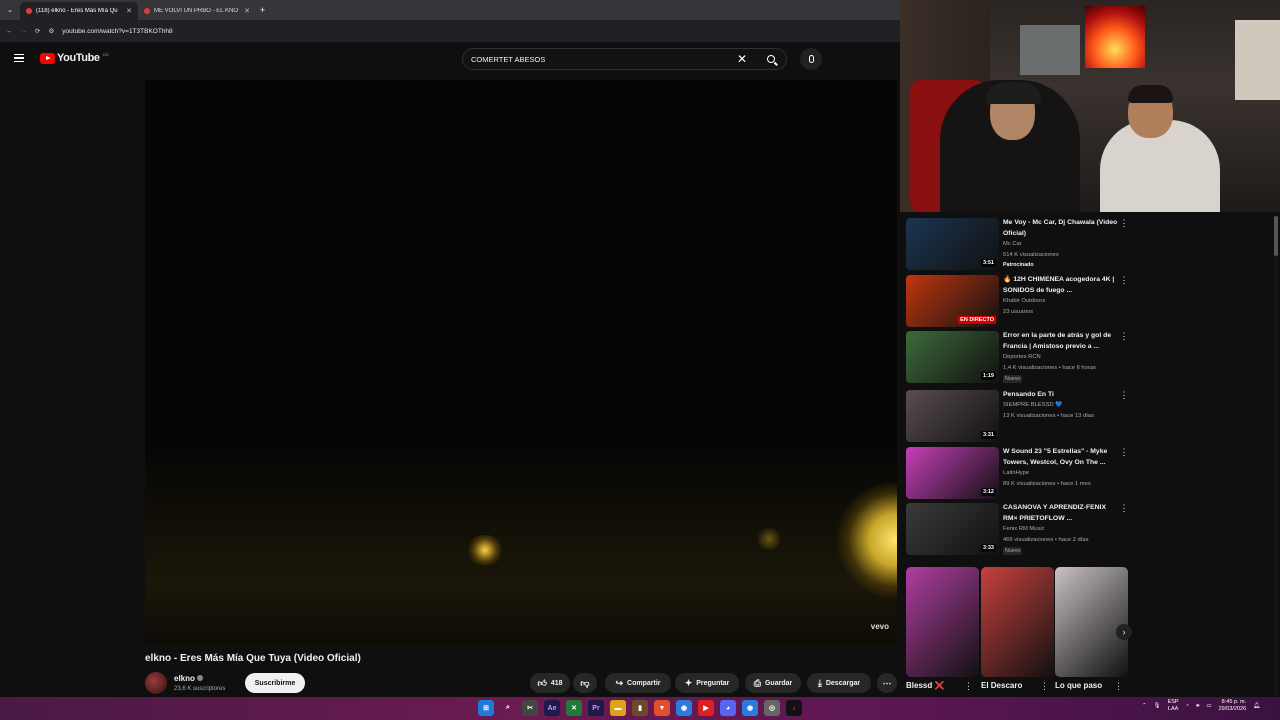 The height and width of the screenshot is (720, 1280). What do you see at coordinates (1276, 456) in the screenshot?
I see `page-scrollbar` at bounding box center [1276, 456].